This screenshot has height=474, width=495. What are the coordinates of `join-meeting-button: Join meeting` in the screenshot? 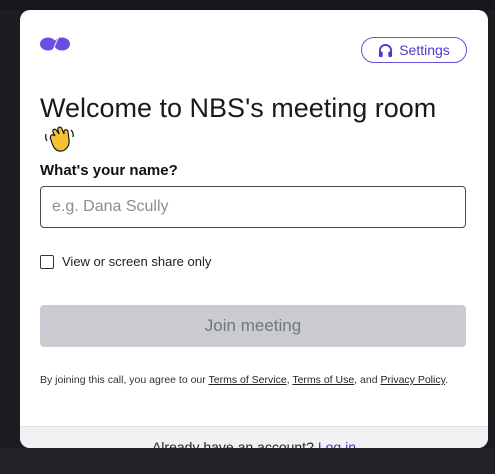 It's located at (253, 326).